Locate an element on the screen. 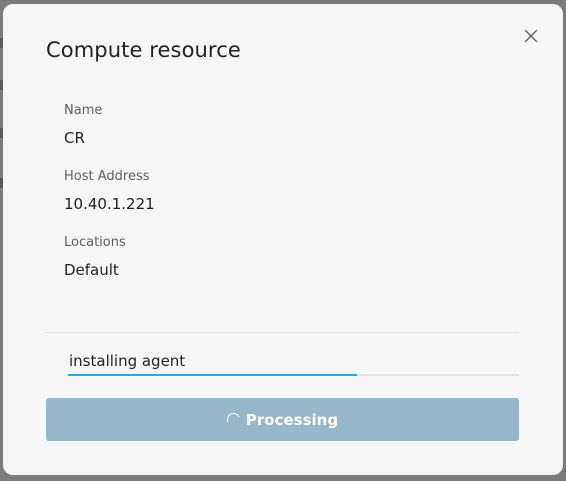 The height and width of the screenshot is (481, 566). locations-label: Locations is located at coordinates (95, 242).